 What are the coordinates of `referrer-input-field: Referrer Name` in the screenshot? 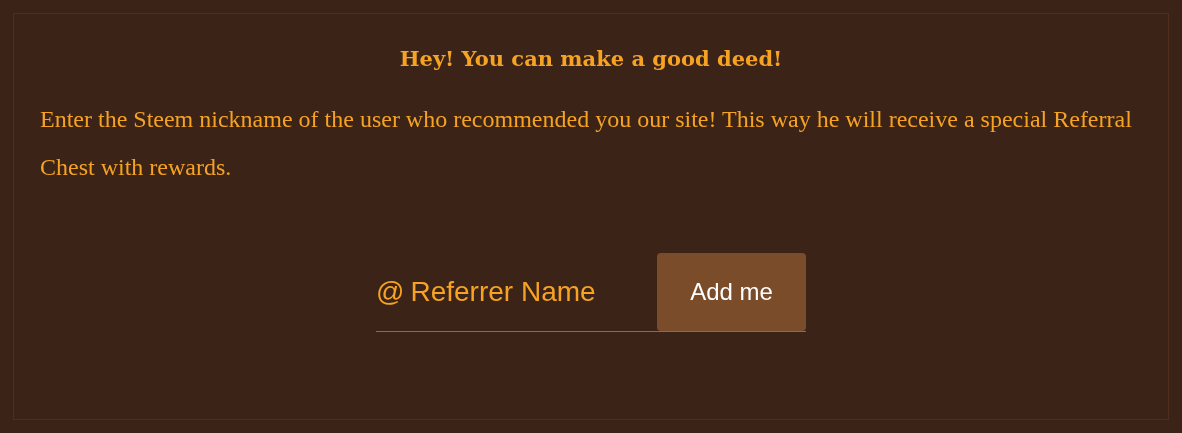 It's located at (533, 292).